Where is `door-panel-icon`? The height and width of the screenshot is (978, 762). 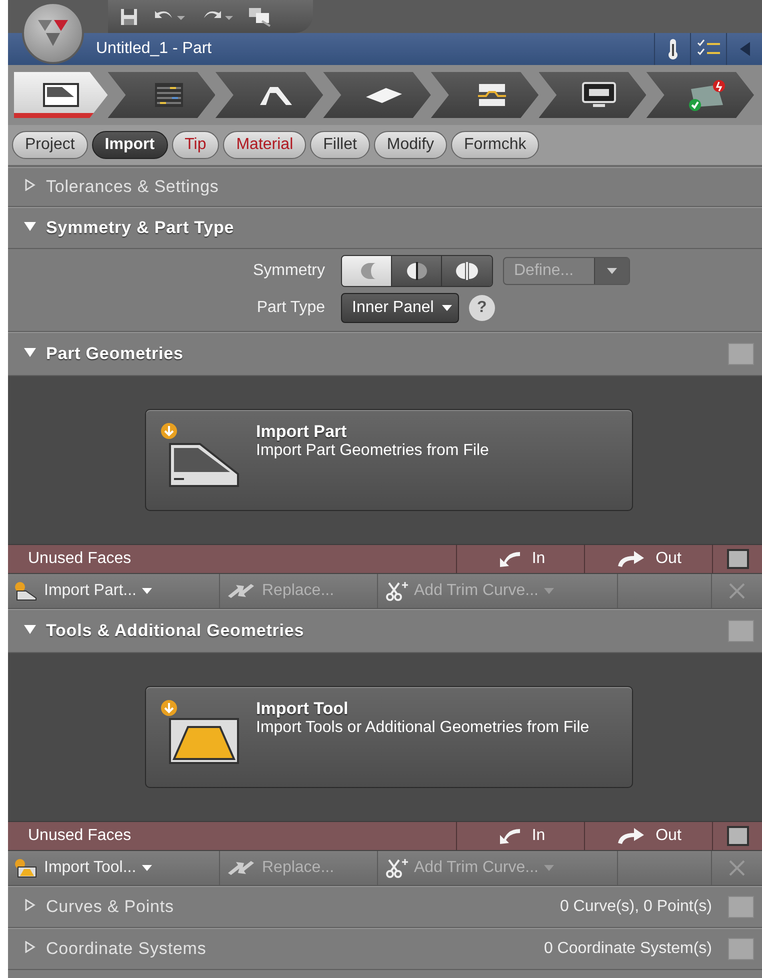 door-panel-icon is located at coordinates (61, 95).